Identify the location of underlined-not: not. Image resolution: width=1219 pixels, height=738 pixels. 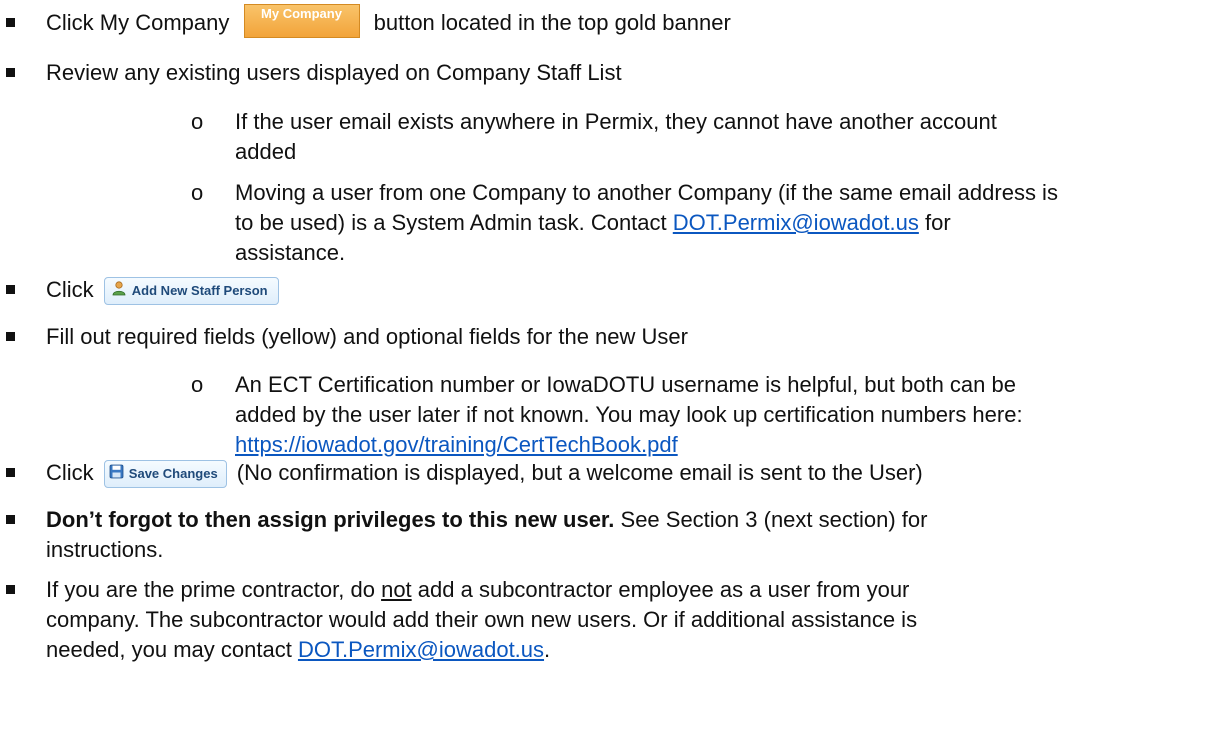
(396, 589).